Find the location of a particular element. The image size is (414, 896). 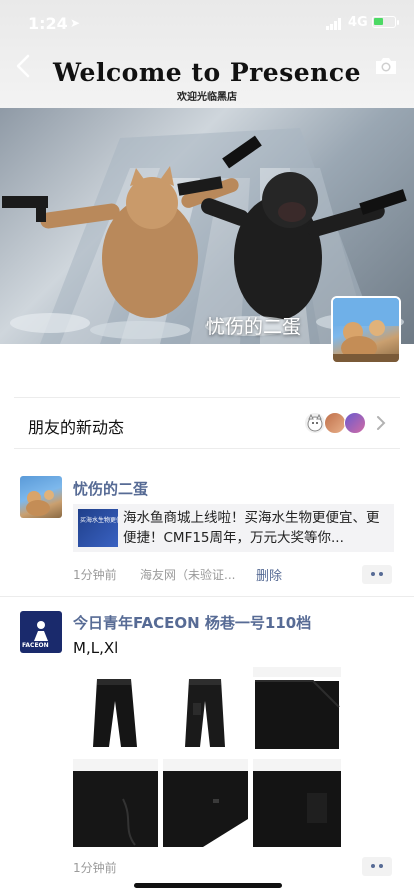

post-author-avatar: FACEON is located at coordinates (41, 632).